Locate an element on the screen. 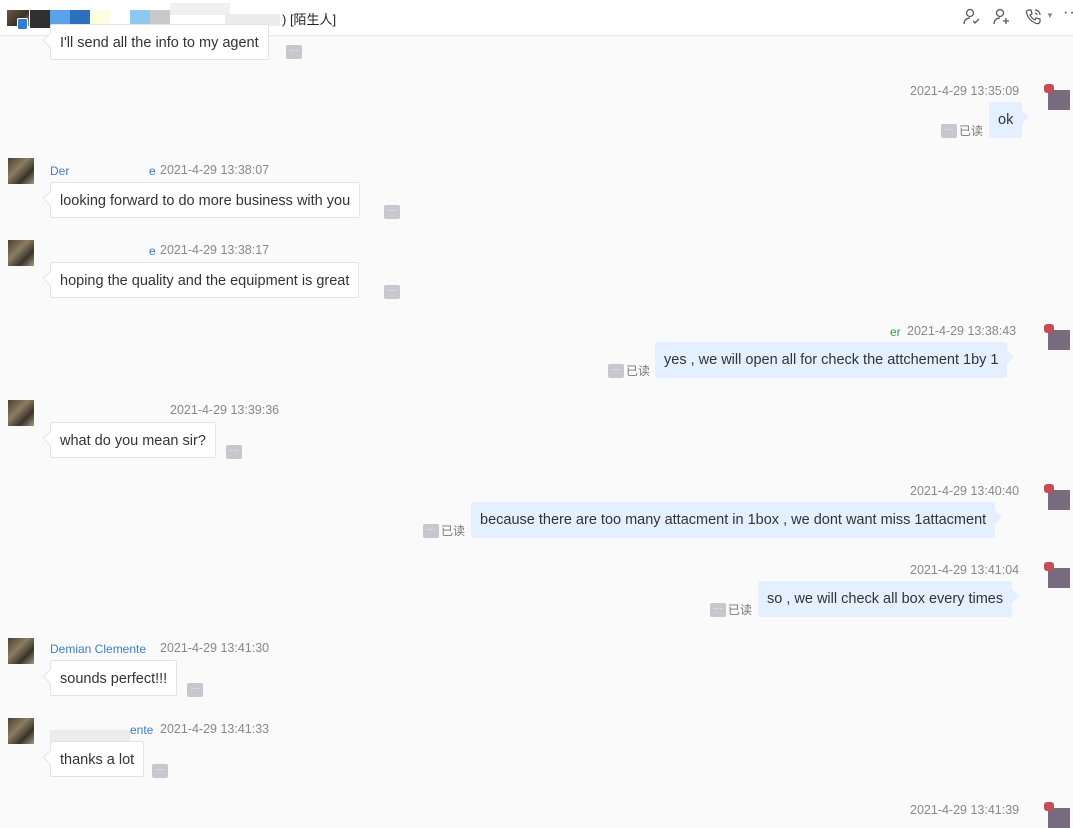  message-timestamp: 2021-4-29 13:41:04 is located at coordinates (965, 570).